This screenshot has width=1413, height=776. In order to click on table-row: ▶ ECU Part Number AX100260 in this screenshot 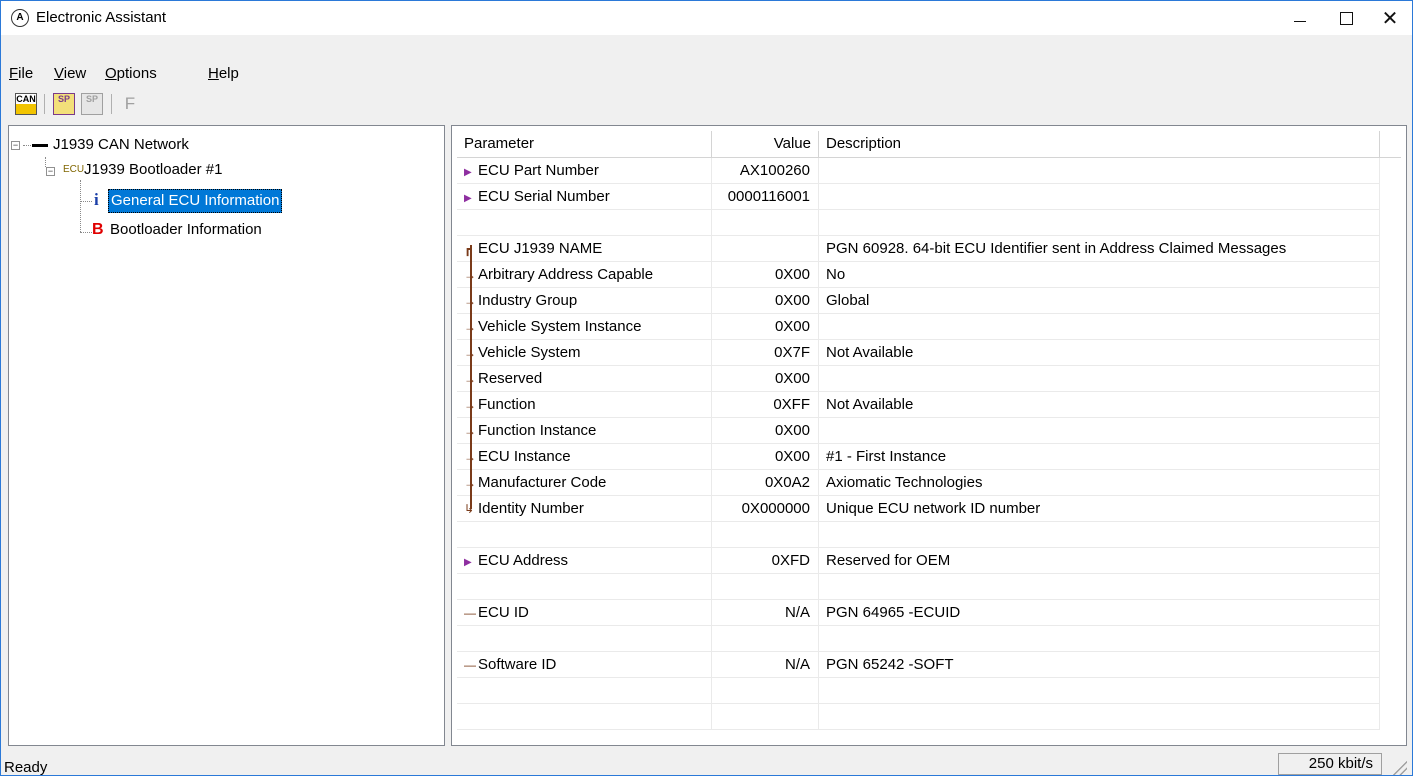, I will do `click(918, 171)`.